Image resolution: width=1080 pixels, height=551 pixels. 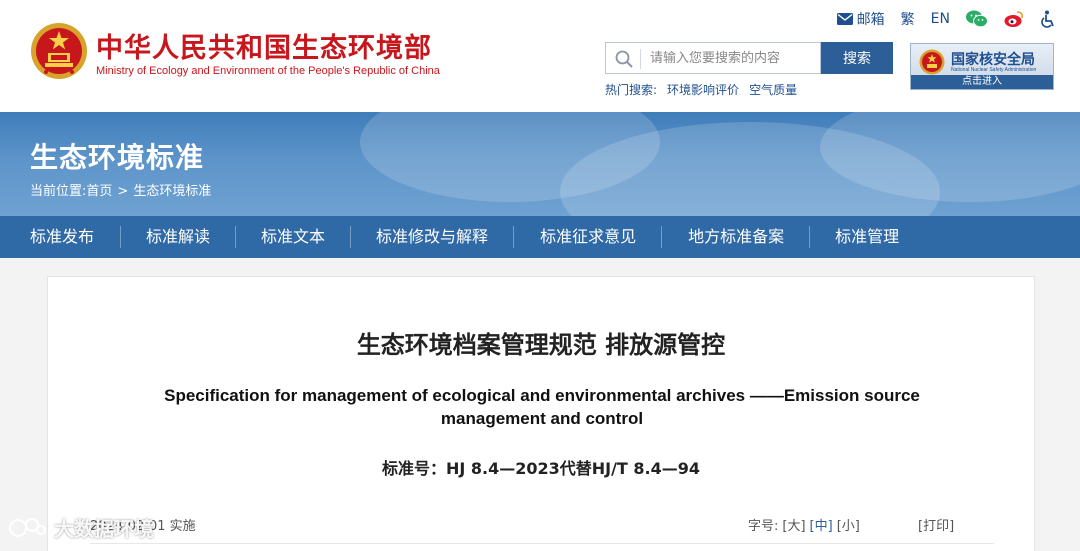 What do you see at coordinates (982, 82) in the screenshot?
I see `nnsa-enter-label: 点击进入` at bounding box center [982, 82].